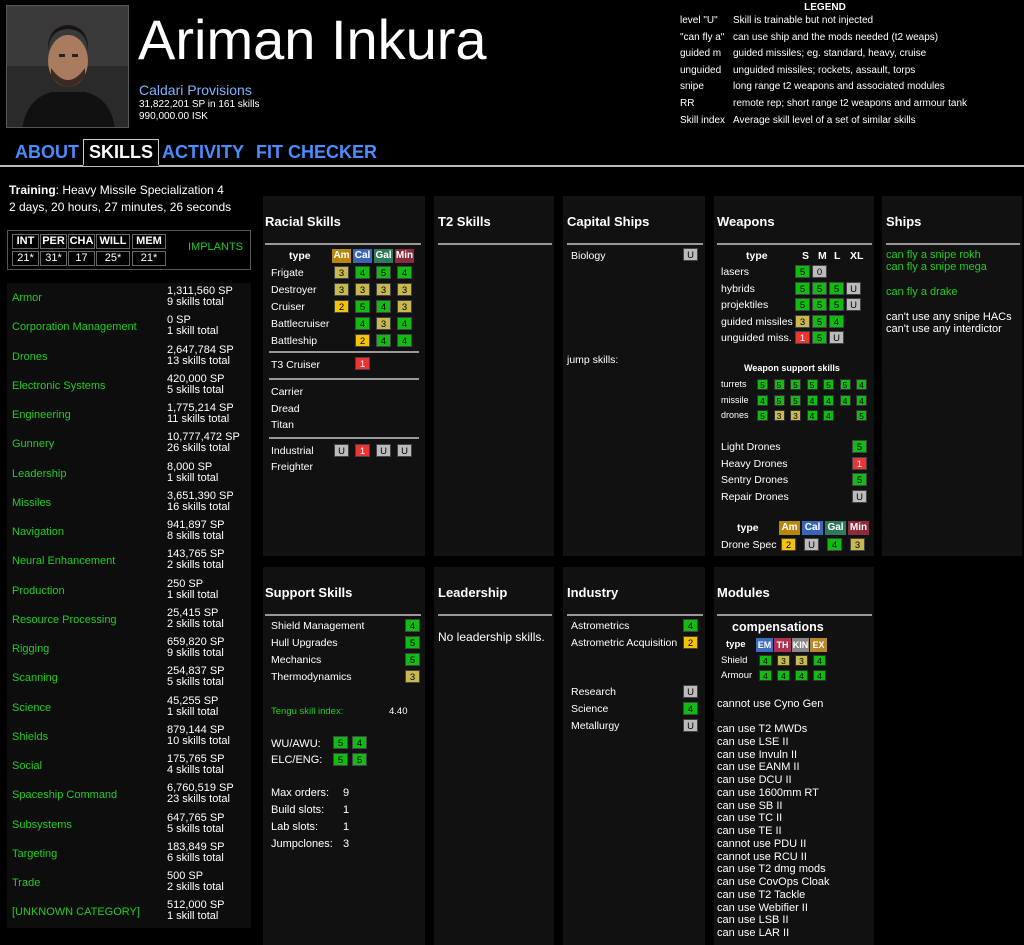 The width and height of the screenshot is (1024, 945). What do you see at coordinates (743, 592) in the screenshot?
I see `modules-title: Modules` at bounding box center [743, 592].